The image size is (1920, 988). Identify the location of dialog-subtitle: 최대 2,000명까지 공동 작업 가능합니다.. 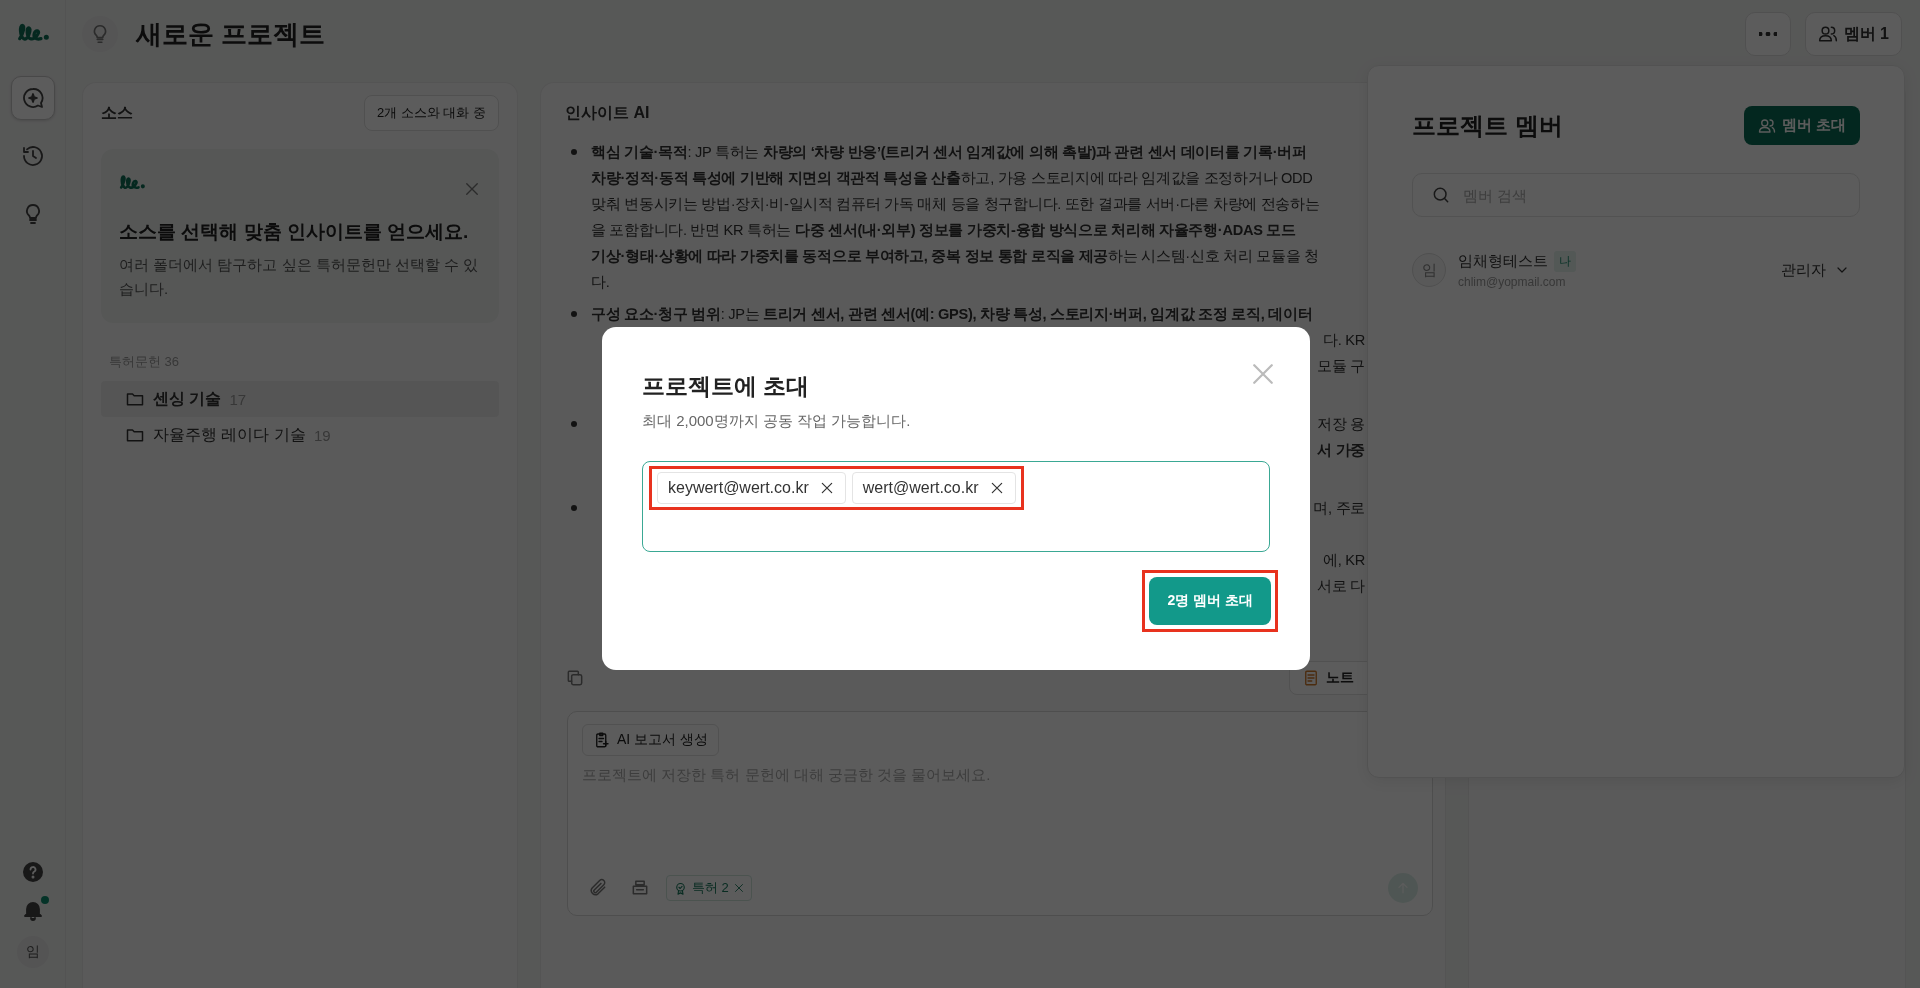
(777, 421).